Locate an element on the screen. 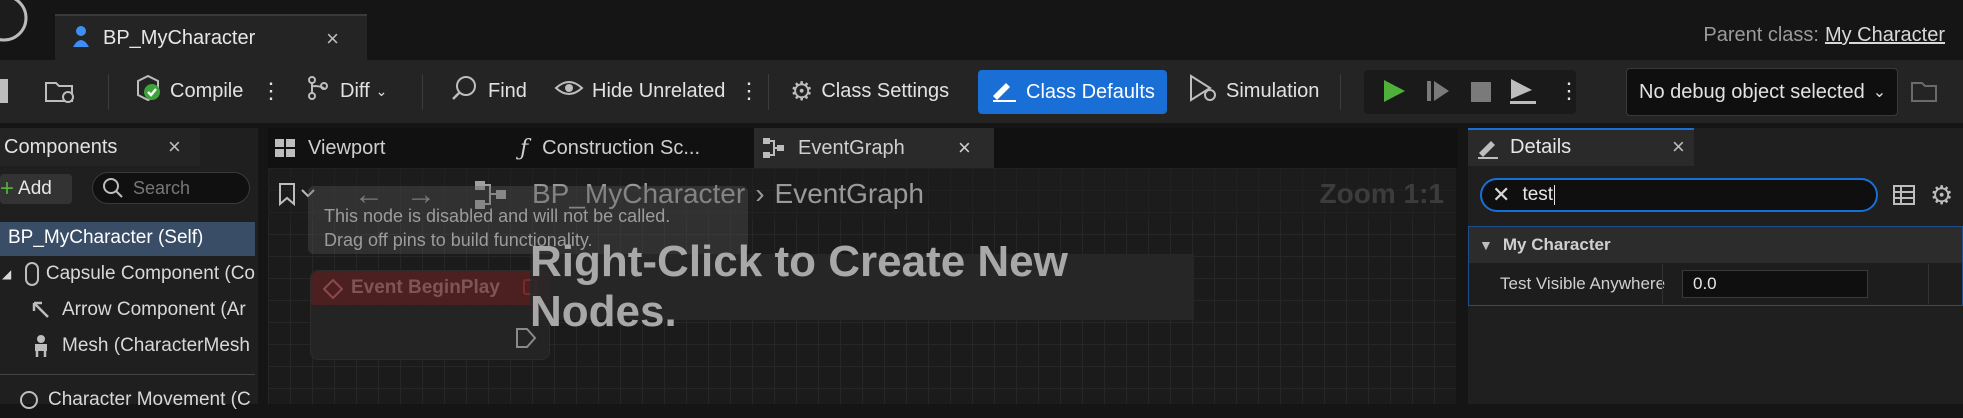 Image resolution: width=1963 pixels, height=418 pixels. category-my-character: ▼ My Character is located at coordinates (1715, 245).